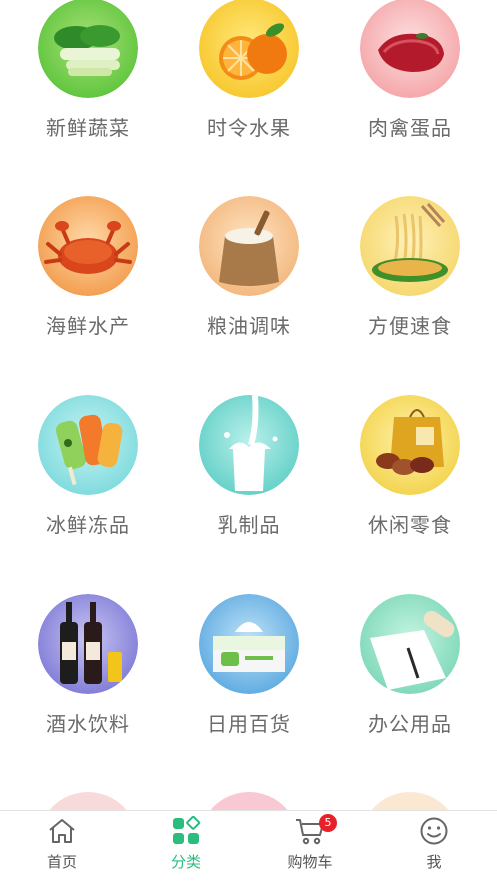 The width and height of the screenshot is (497, 884). What do you see at coordinates (310, 847) in the screenshot?
I see `tab-cart: 5 购物车` at bounding box center [310, 847].